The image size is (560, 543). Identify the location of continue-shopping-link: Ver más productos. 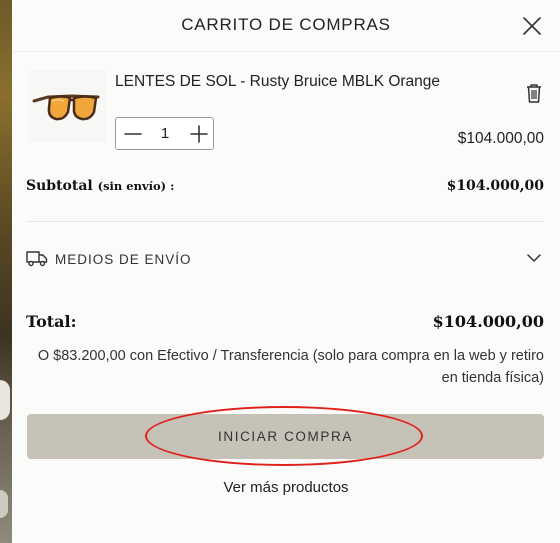
(286, 487).